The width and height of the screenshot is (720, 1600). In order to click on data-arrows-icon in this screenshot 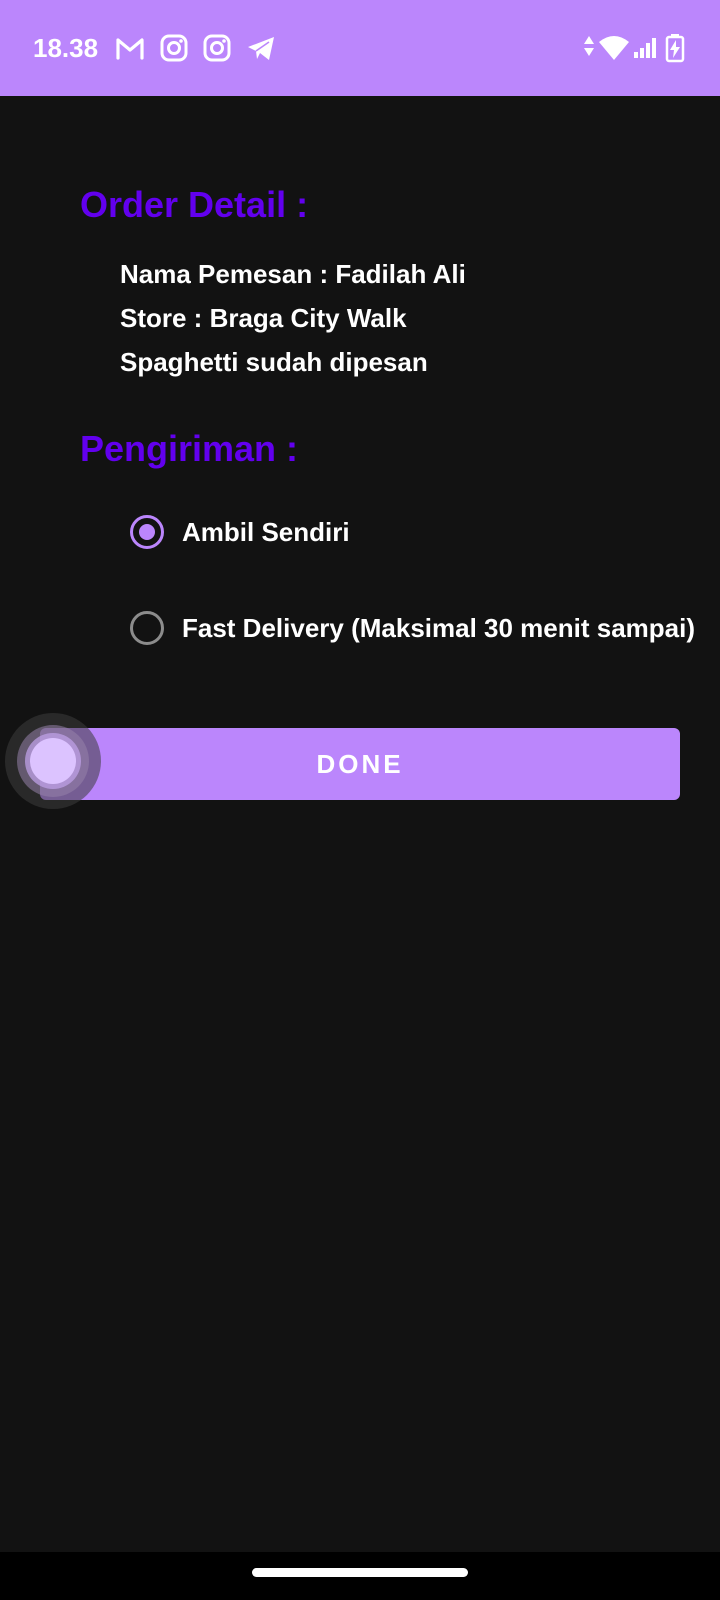, I will do `click(589, 48)`.